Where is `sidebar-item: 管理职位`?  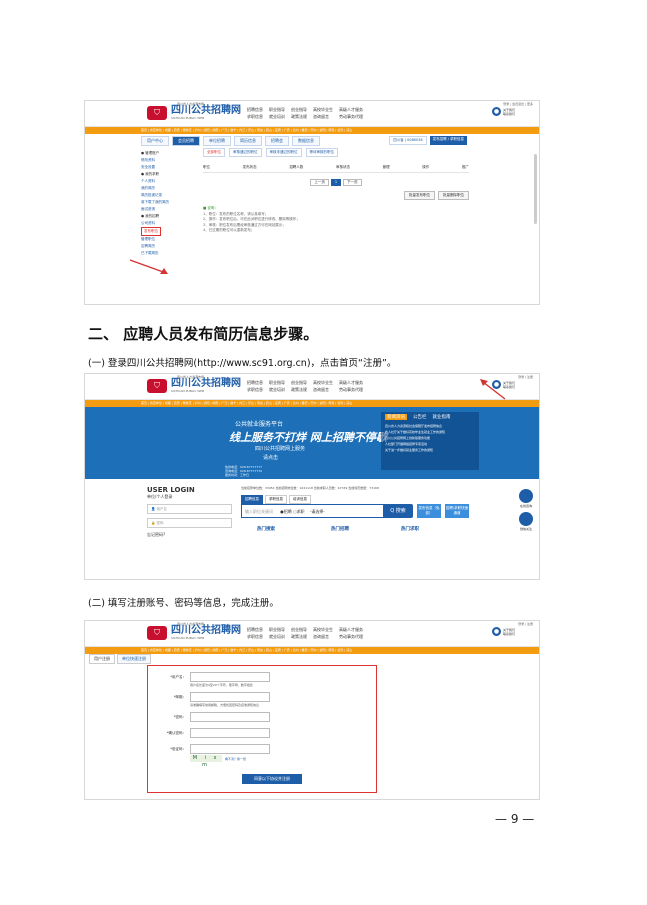 sidebar-item: 管理职位 is located at coordinates (167, 239).